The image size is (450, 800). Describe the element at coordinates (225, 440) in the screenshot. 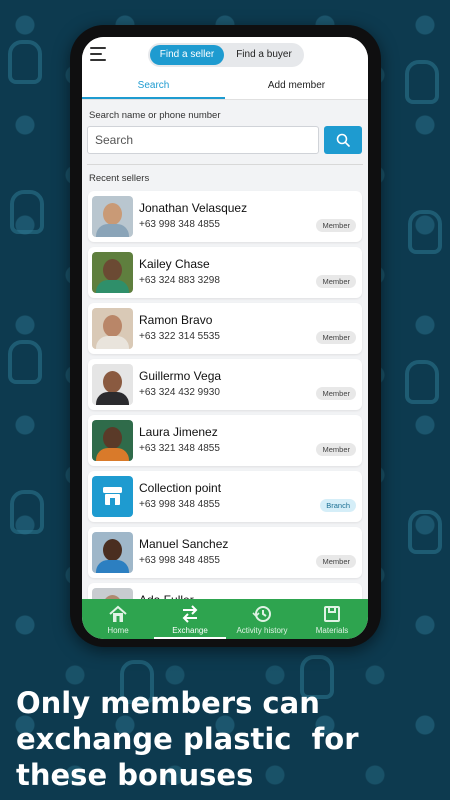

I see `seller-card: Laura Jimenez +63 321 348 4855 Member` at that location.